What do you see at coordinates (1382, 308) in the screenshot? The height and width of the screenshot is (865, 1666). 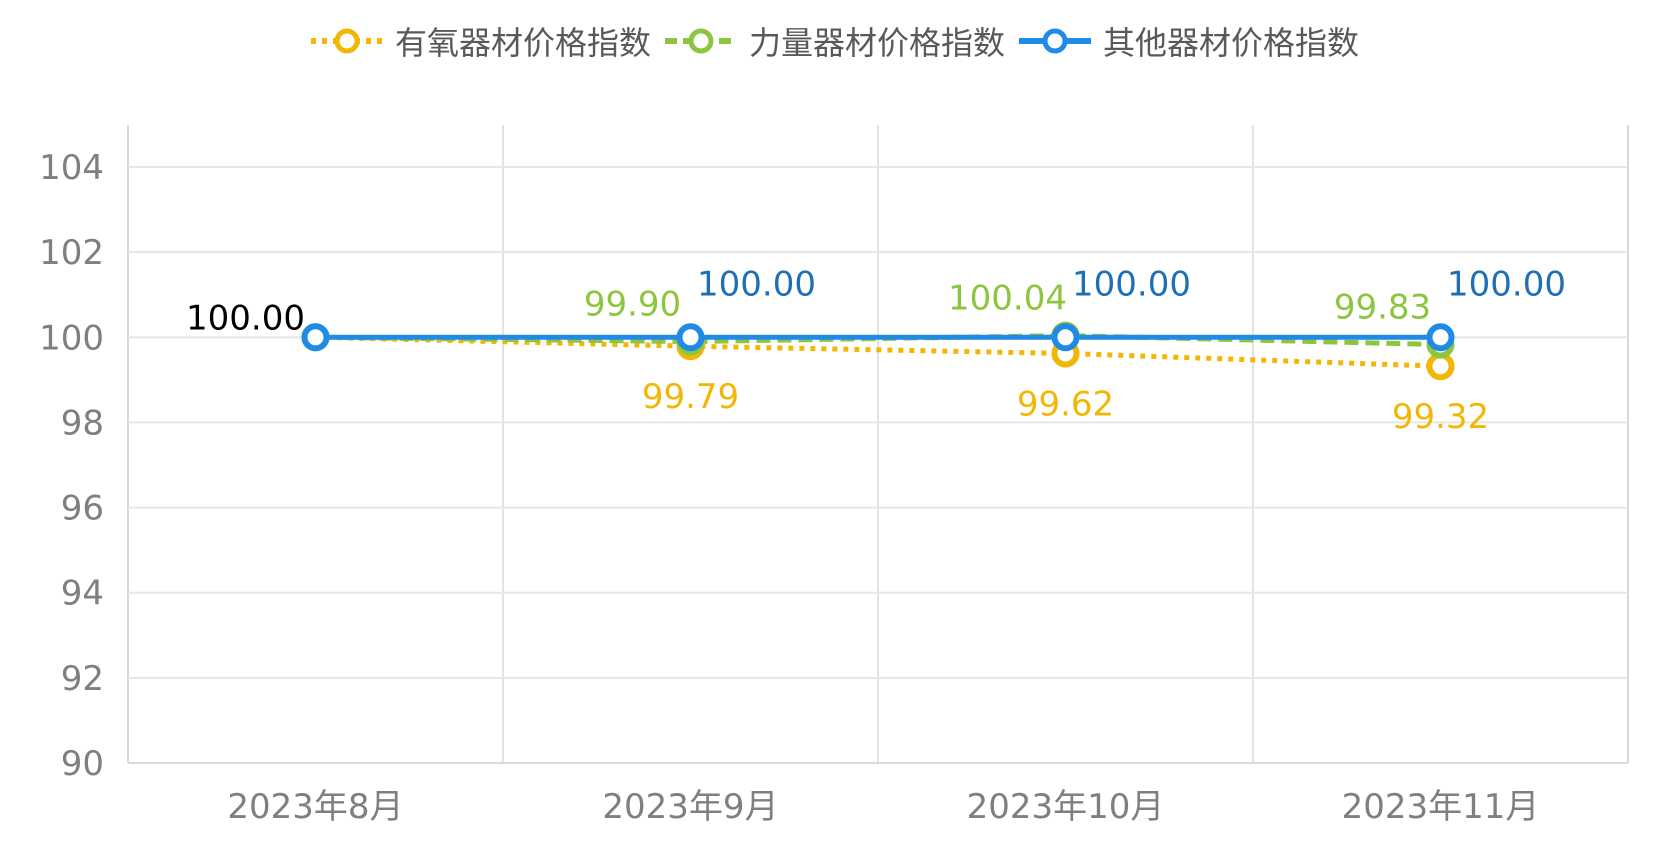 I see `data-label-series-1: 99.83` at bounding box center [1382, 308].